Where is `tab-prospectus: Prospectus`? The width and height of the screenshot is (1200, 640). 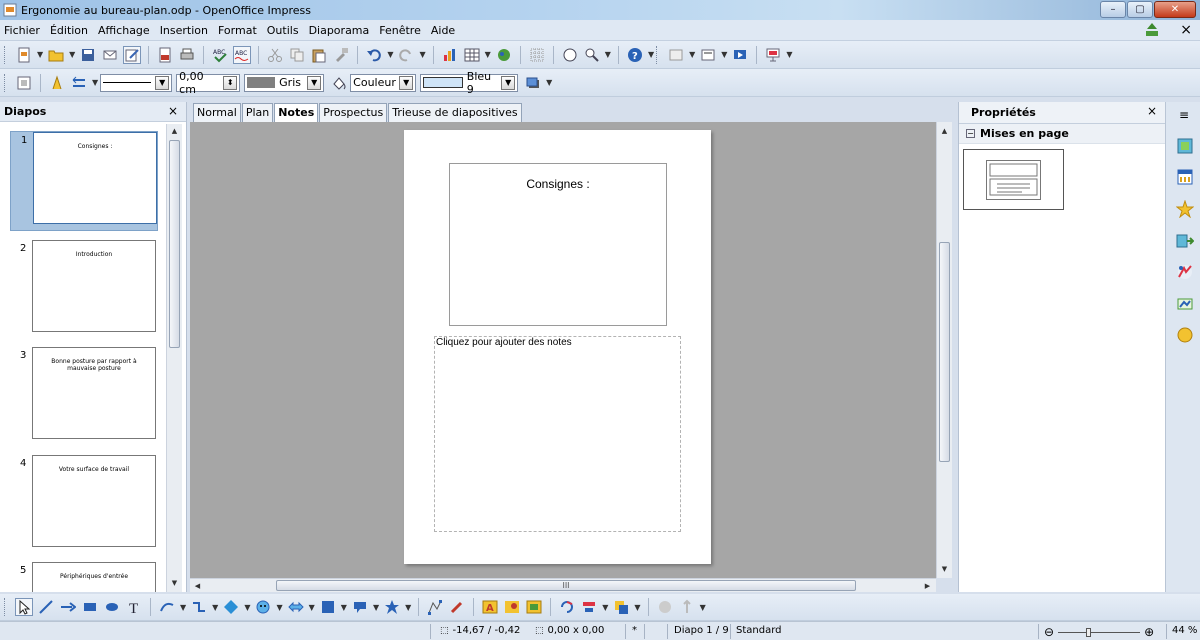
tab-prospectus: Prospectus is located at coordinates (353, 112).